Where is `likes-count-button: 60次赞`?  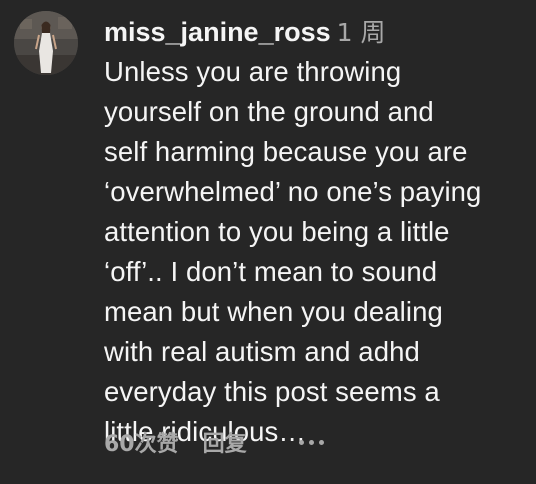
likes-count-button: 60次赞 is located at coordinates (141, 442).